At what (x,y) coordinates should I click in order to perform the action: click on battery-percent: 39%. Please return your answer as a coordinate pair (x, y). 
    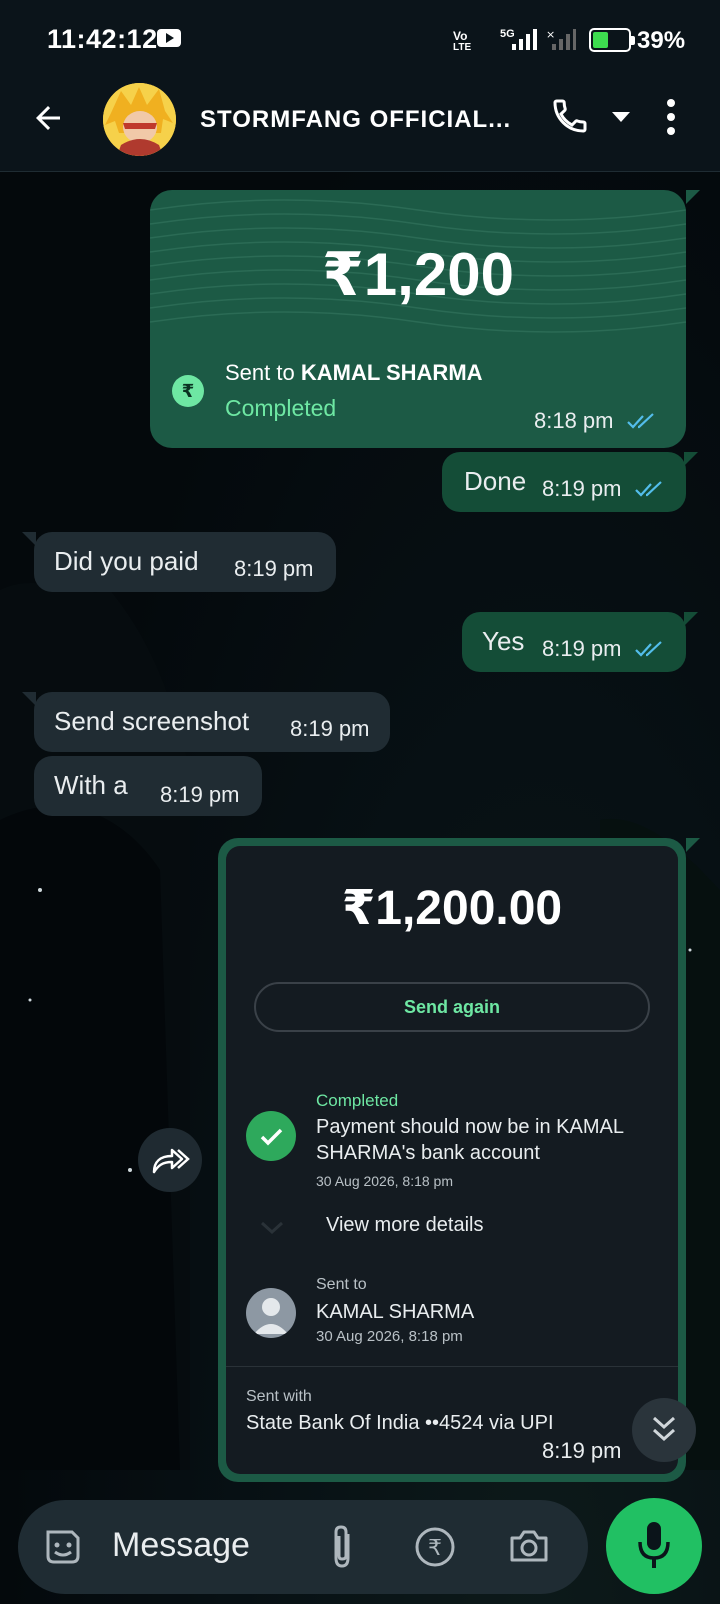
    Looking at the image, I should click on (661, 40).